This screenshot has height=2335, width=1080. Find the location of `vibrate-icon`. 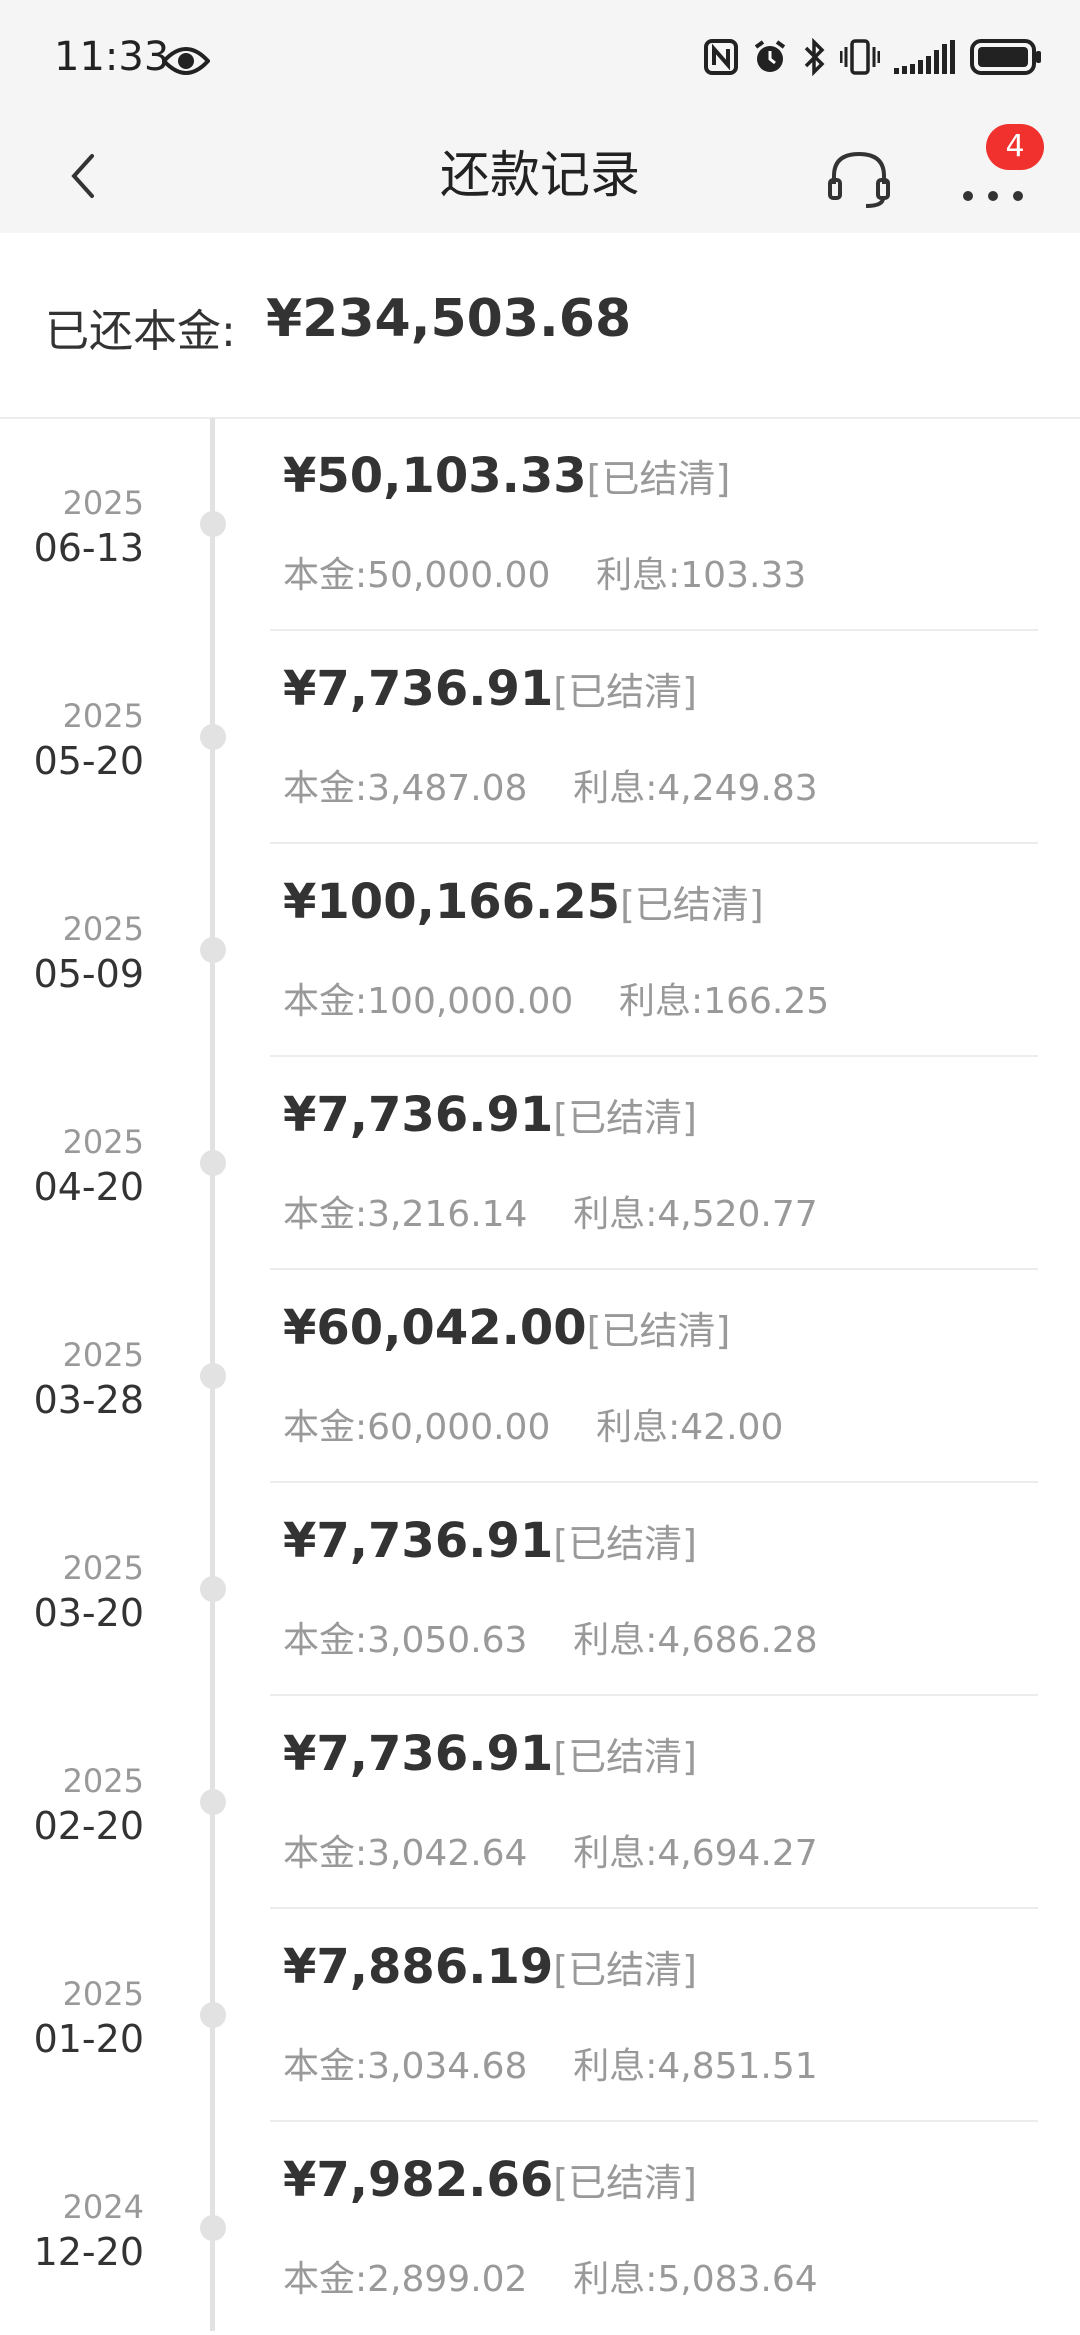

vibrate-icon is located at coordinates (860, 57).